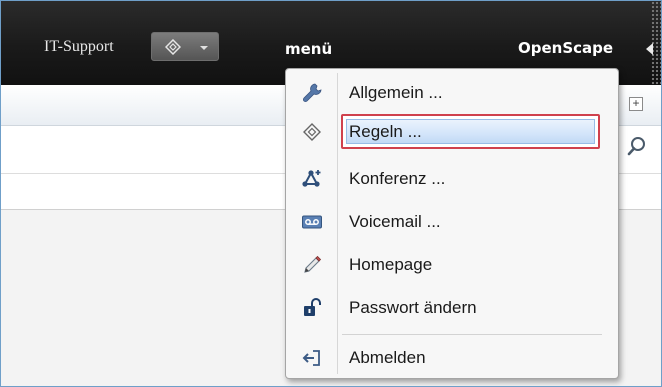  Describe the element at coordinates (566, 48) in the screenshot. I see `brand-logo-text: OpenScape` at that location.